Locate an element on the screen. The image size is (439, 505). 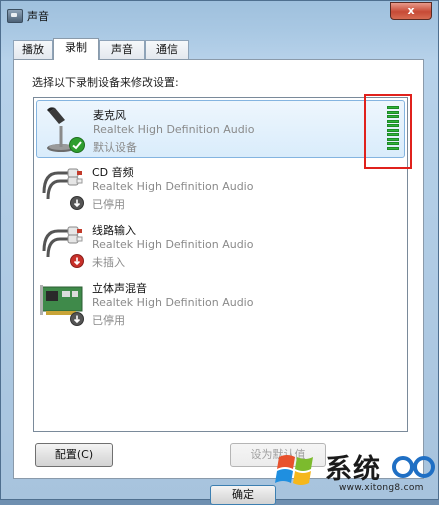
red-down-arrow-badge is located at coordinates (77, 261).